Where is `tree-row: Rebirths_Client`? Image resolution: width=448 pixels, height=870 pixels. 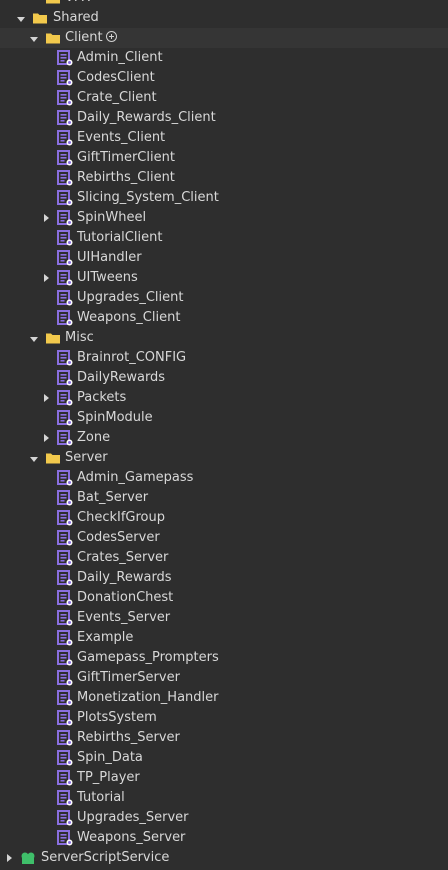
tree-row: Rebirths_Client is located at coordinates (224, 178).